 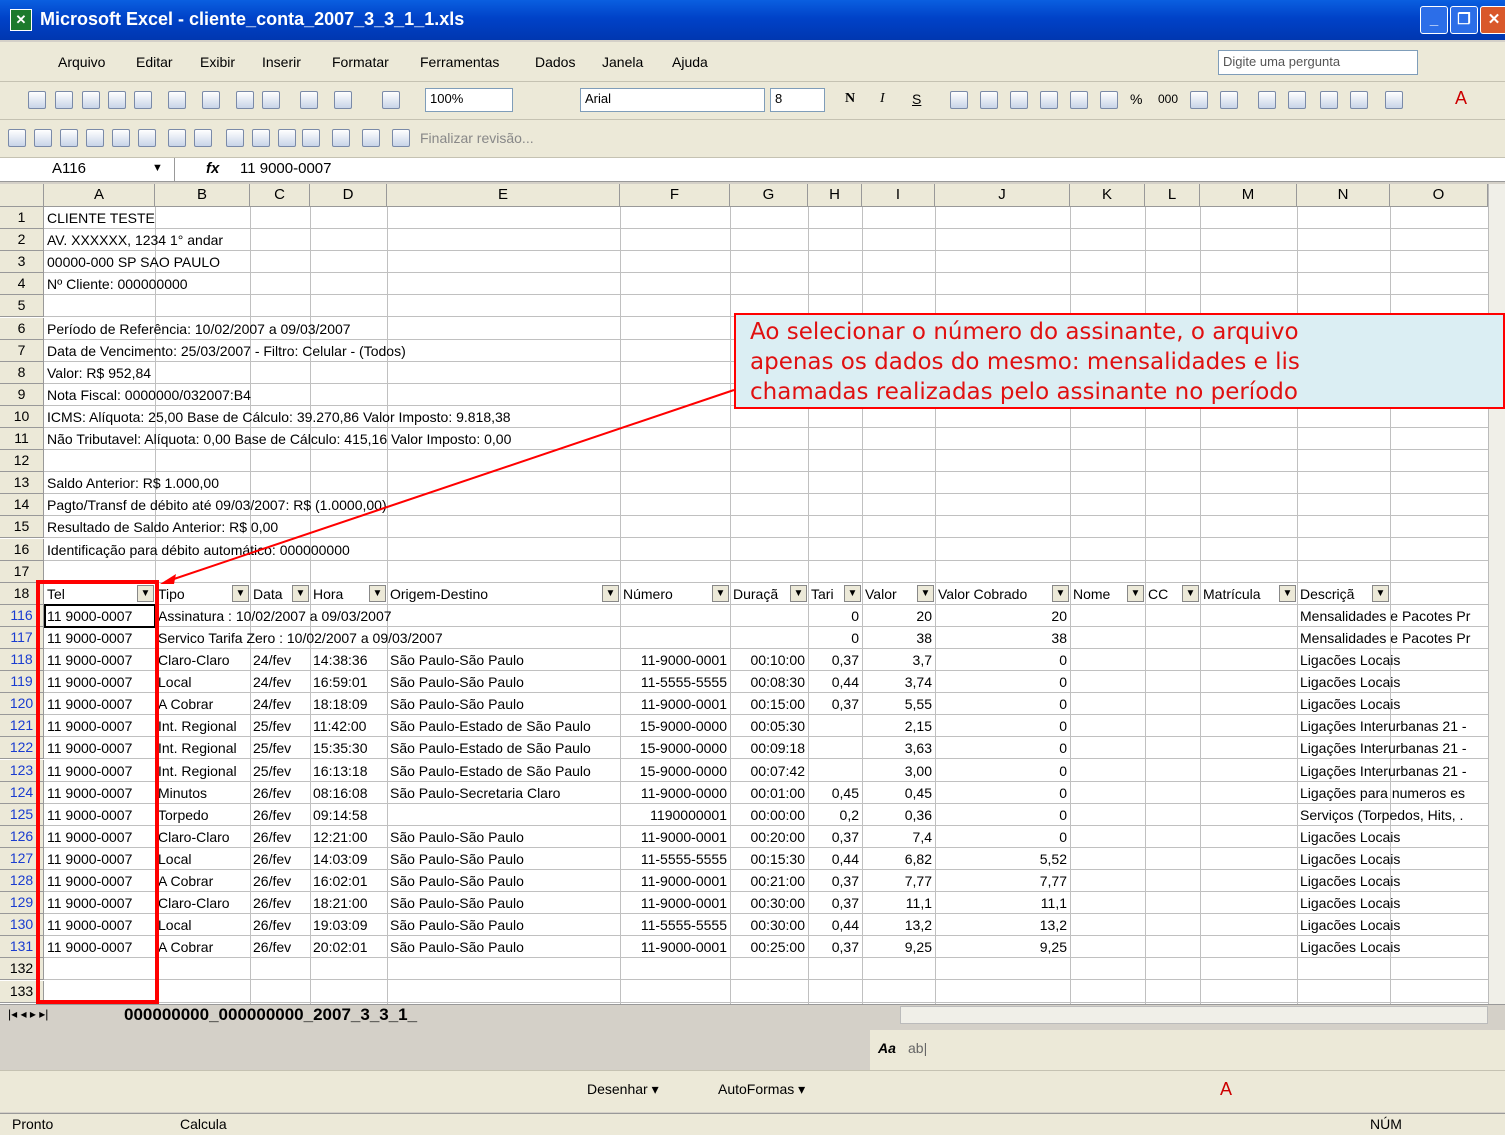 What do you see at coordinates (447, 486) in the screenshot?
I see `annotation-arrow` at bounding box center [447, 486].